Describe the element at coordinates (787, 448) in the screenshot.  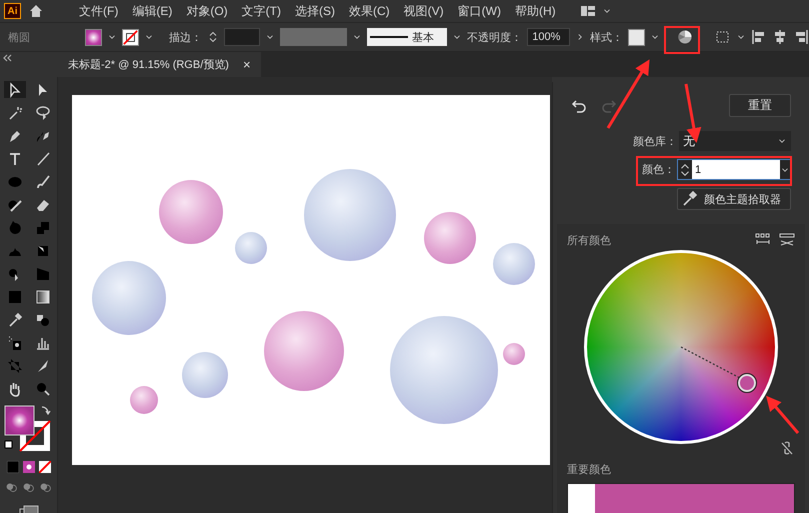
I see `unlink-icon` at that location.